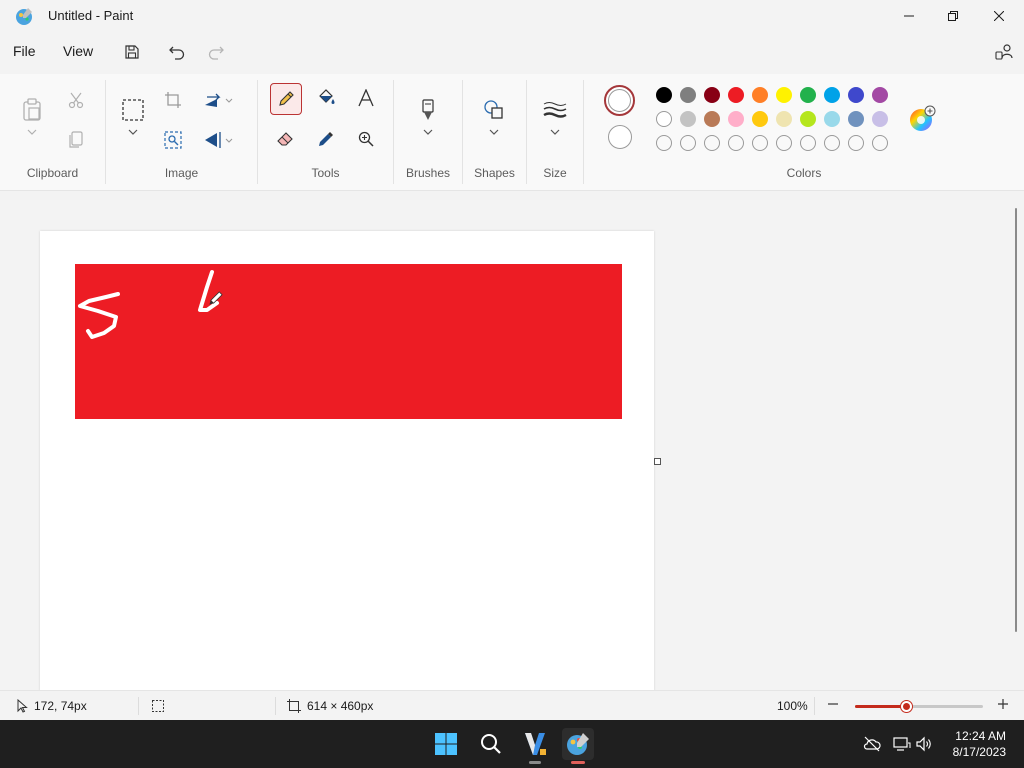  I want to click on search-button, so click(491, 744).